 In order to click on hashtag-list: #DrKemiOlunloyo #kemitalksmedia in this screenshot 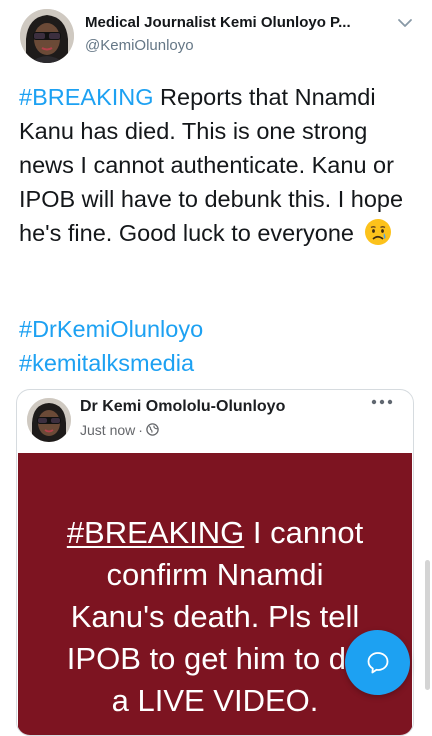, I will do `click(111, 346)`.